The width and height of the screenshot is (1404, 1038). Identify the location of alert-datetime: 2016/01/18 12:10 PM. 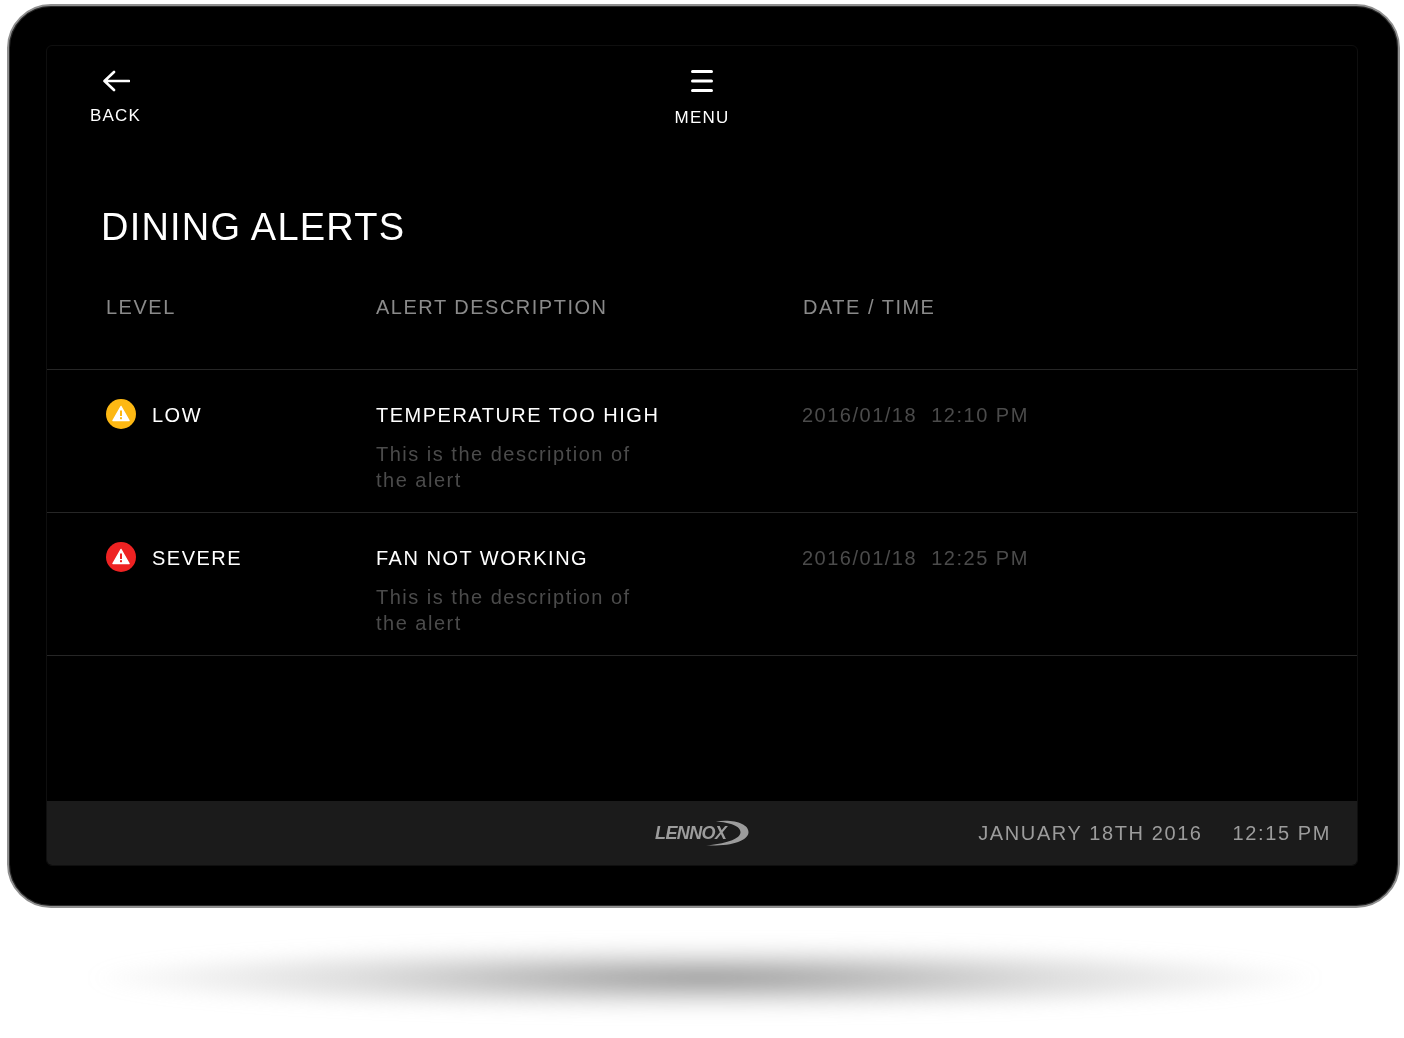
(915, 414).